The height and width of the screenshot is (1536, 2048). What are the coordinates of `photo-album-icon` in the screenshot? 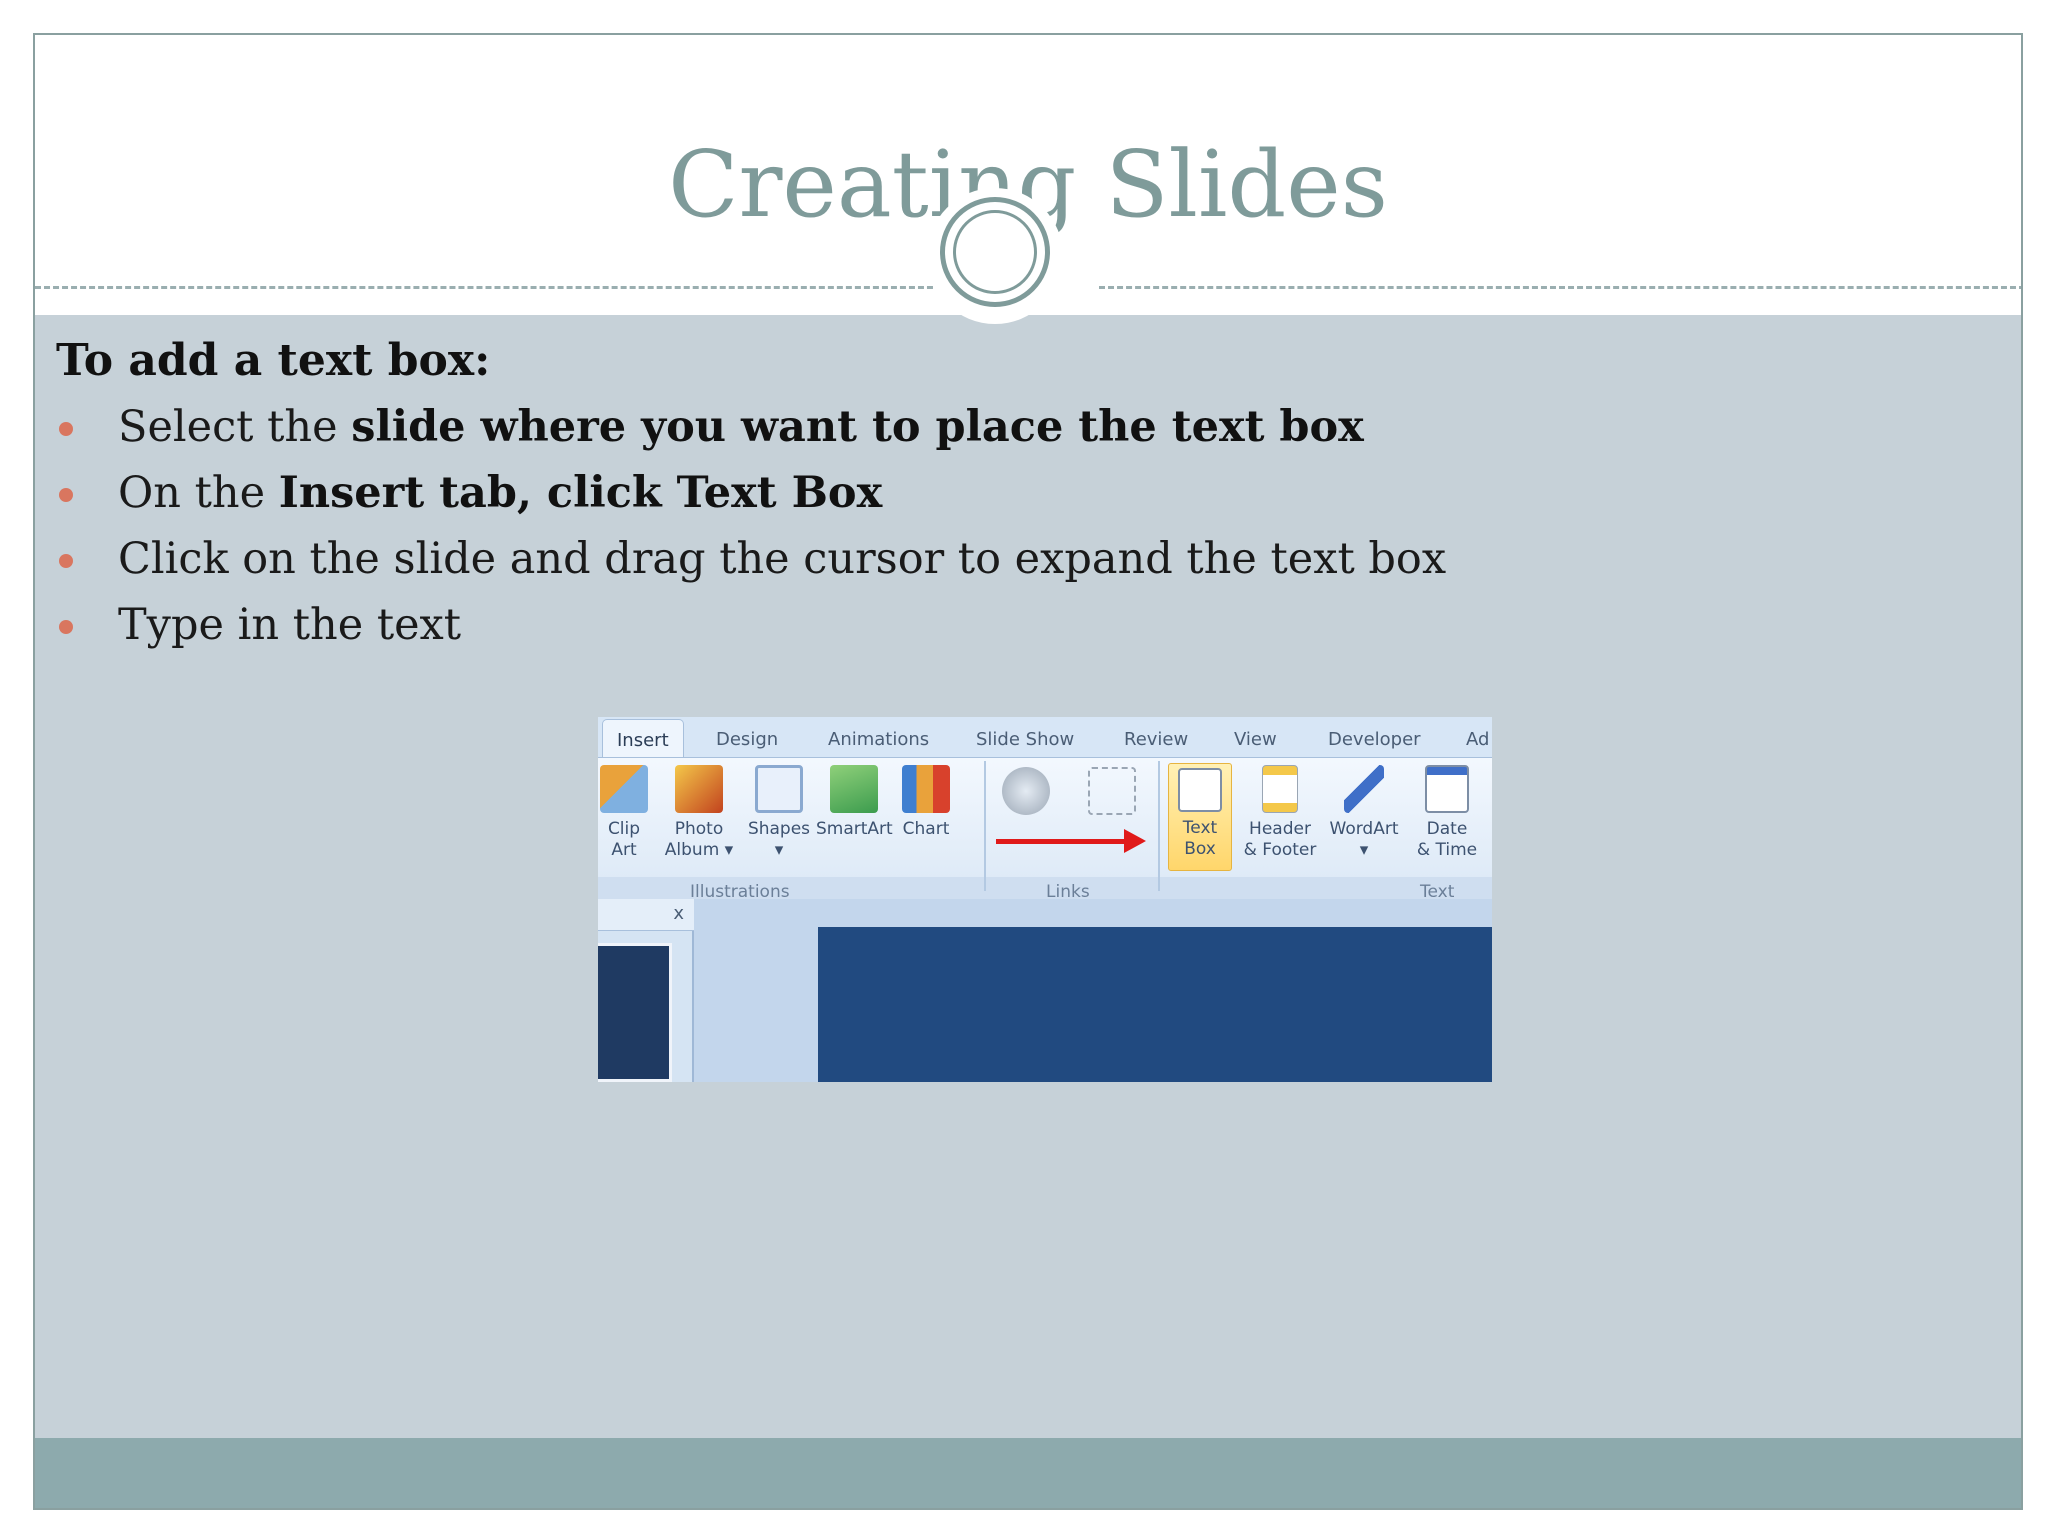 It's located at (699, 789).